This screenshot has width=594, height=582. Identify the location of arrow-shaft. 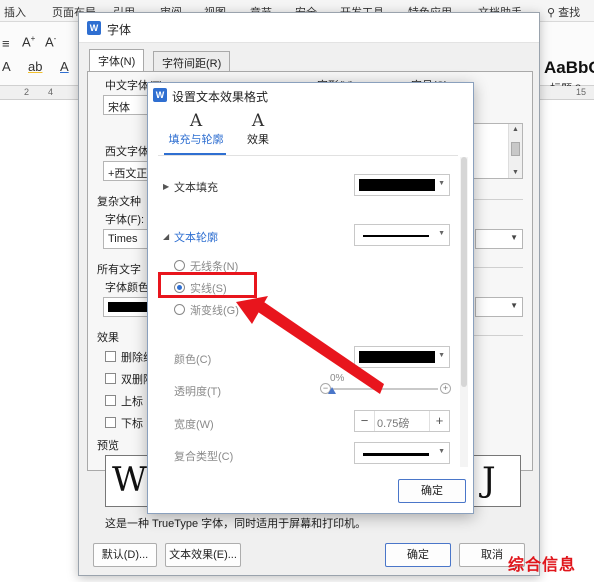
(321, 348).